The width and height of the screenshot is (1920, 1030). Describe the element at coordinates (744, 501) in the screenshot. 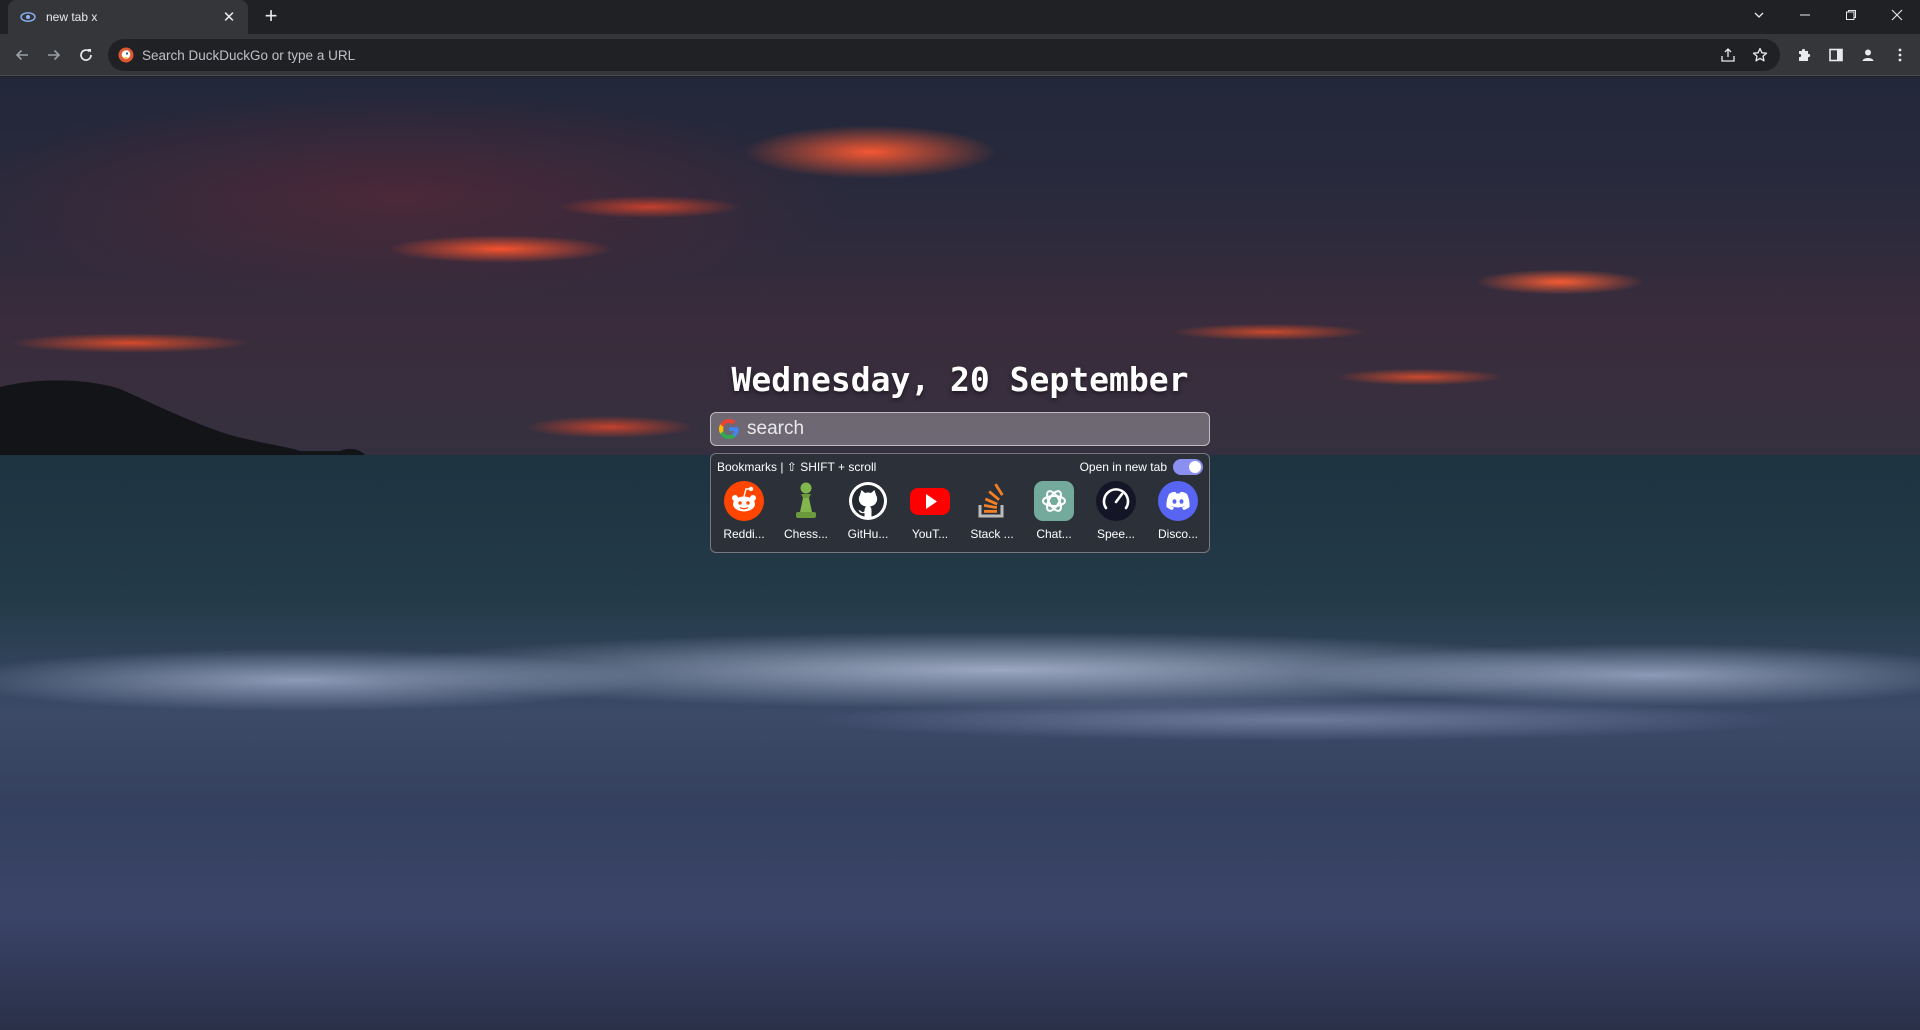

I see `reddit-icon` at that location.